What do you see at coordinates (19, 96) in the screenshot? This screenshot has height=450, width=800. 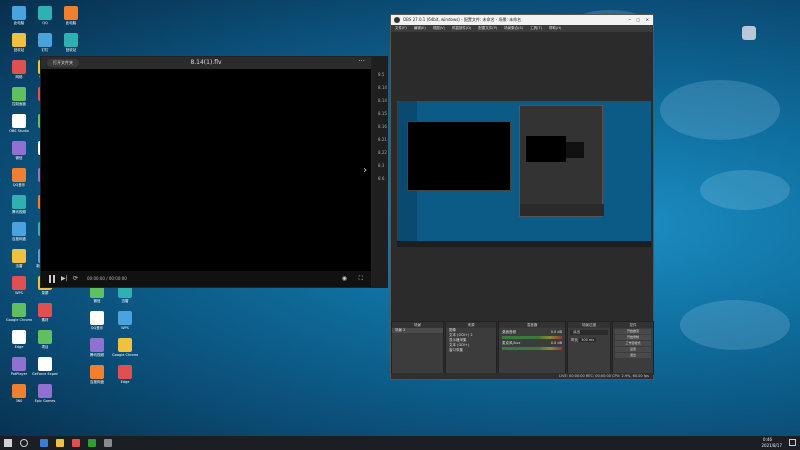 I see `desktop-icon: 控制面板` at bounding box center [19, 96].